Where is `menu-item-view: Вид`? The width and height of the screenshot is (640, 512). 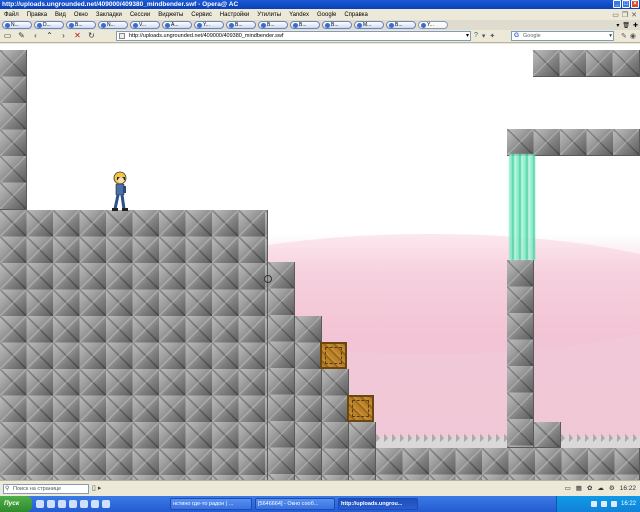
menu-item-view: Вид is located at coordinates (60, 15).